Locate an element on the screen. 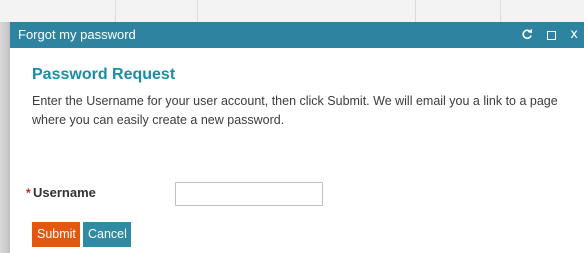 This screenshot has height=253, width=584. username-label: Username is located at coordinates (64, 192).